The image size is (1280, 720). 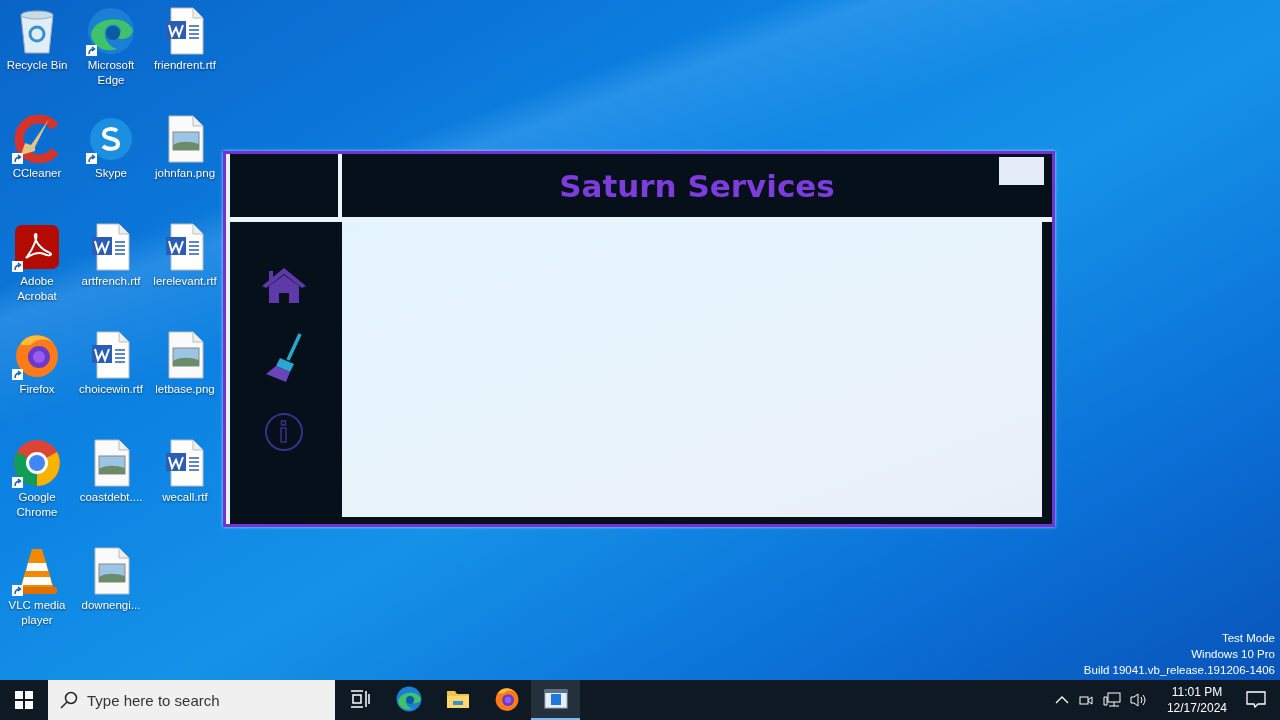 What do you see at coordinates (185, 168) in the screenshot?
I see `desktop-icon: johnfan.png` at bounding box center [185, 168].